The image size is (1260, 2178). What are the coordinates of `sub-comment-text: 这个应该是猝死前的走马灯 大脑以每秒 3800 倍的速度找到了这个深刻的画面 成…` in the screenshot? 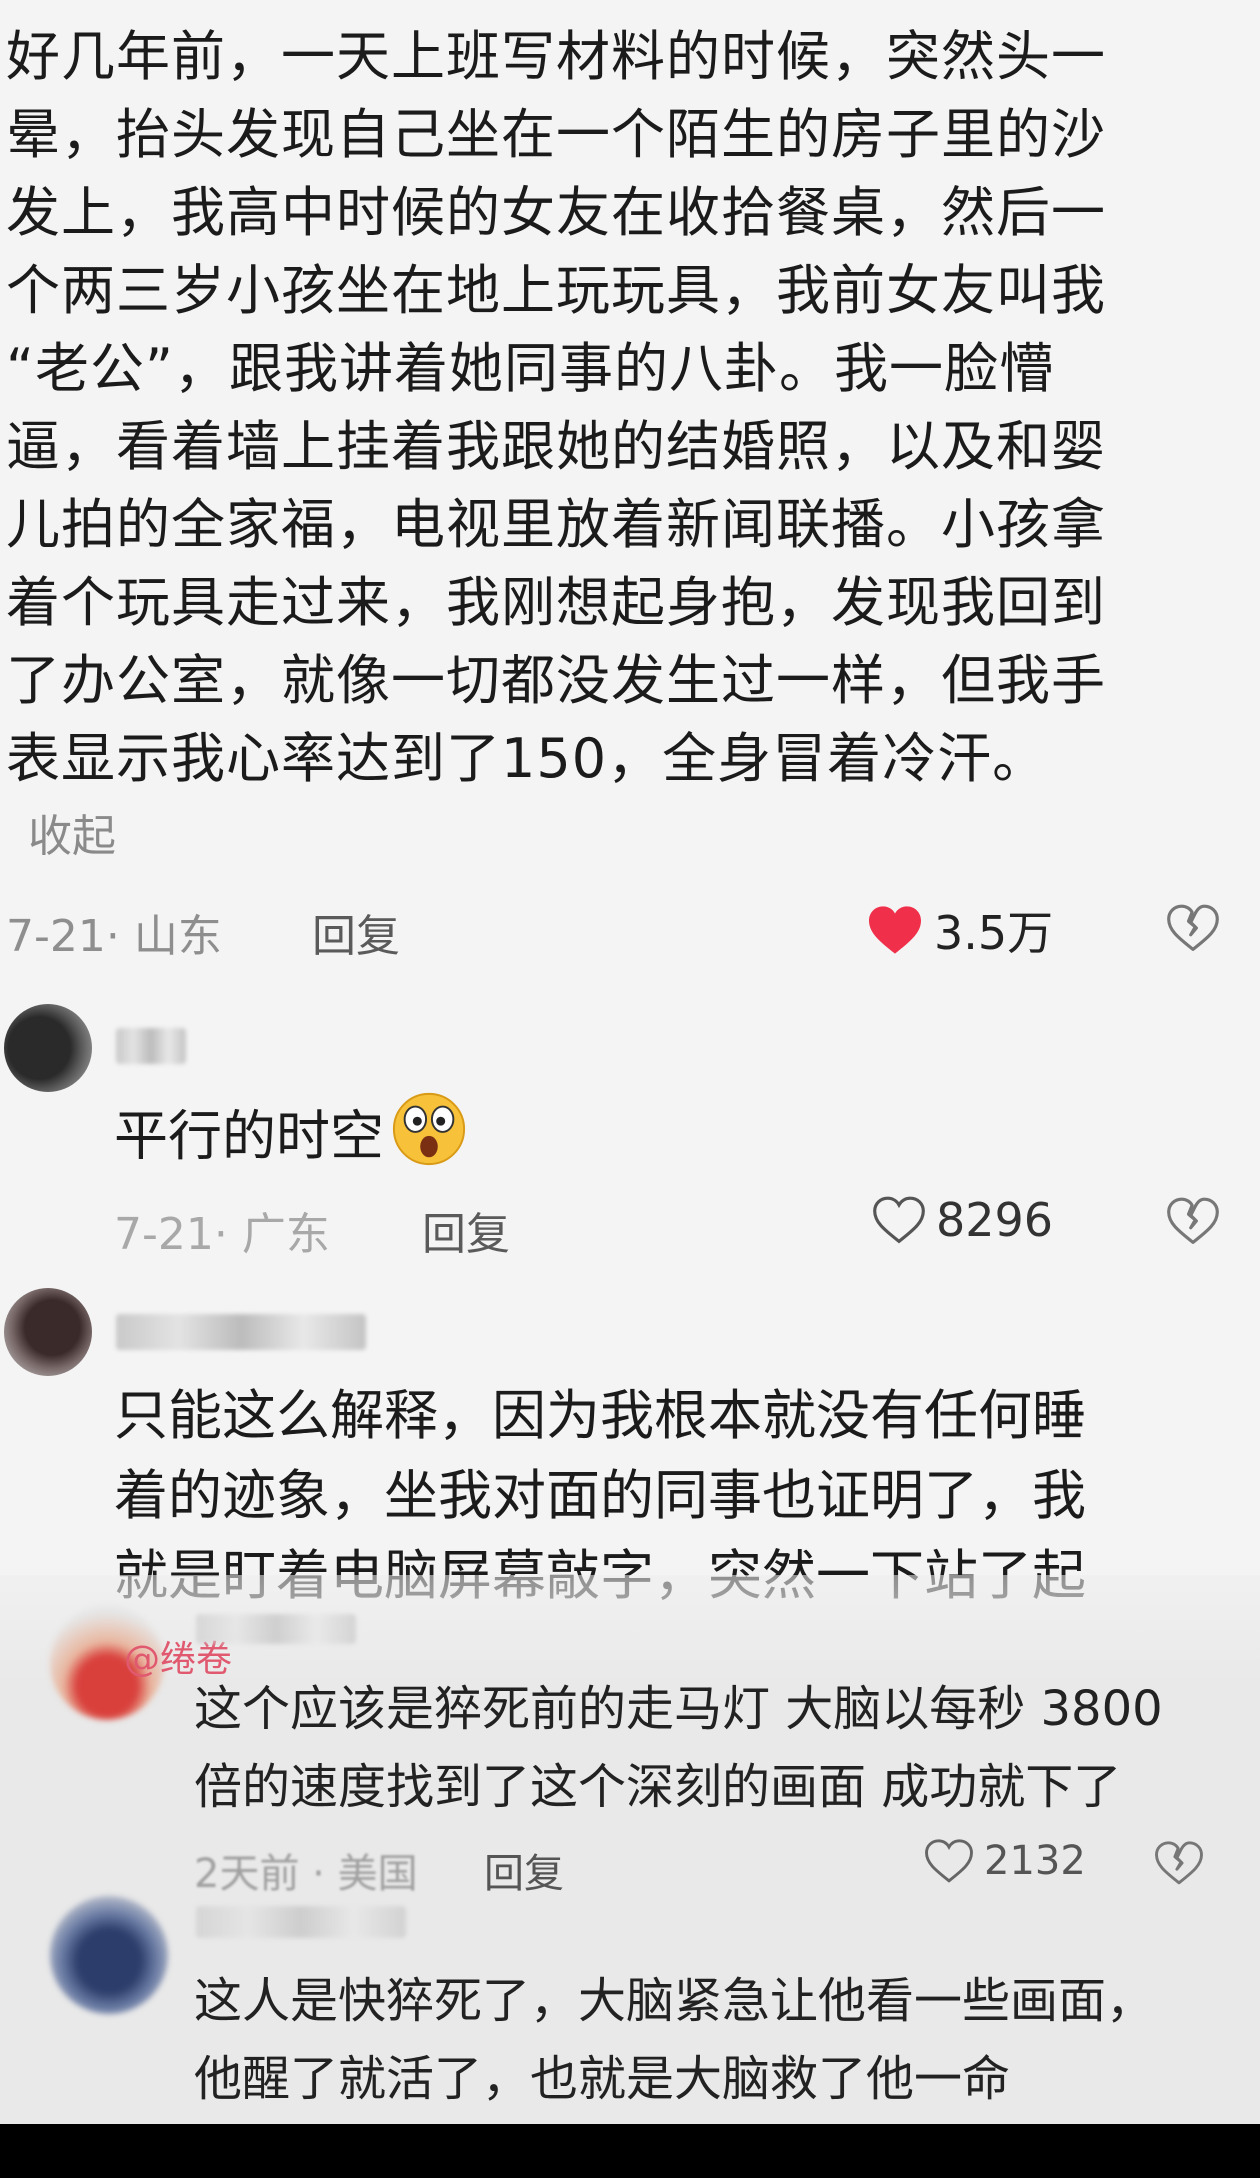 It's located at (678, 1748).